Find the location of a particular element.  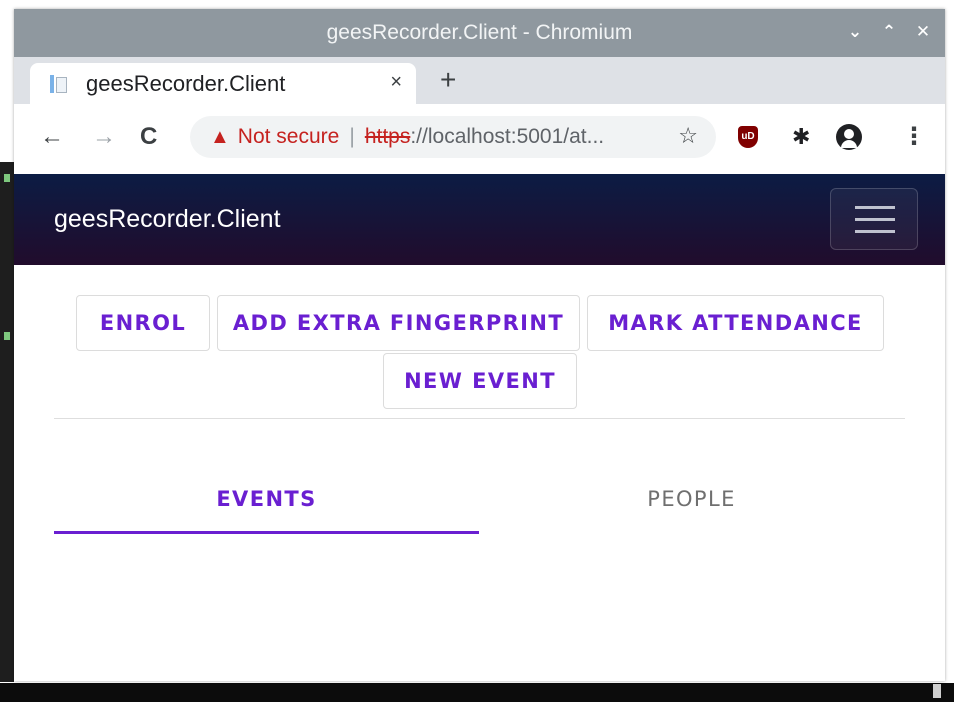

tab-close-icon: × is located at coordinates (396, 82).